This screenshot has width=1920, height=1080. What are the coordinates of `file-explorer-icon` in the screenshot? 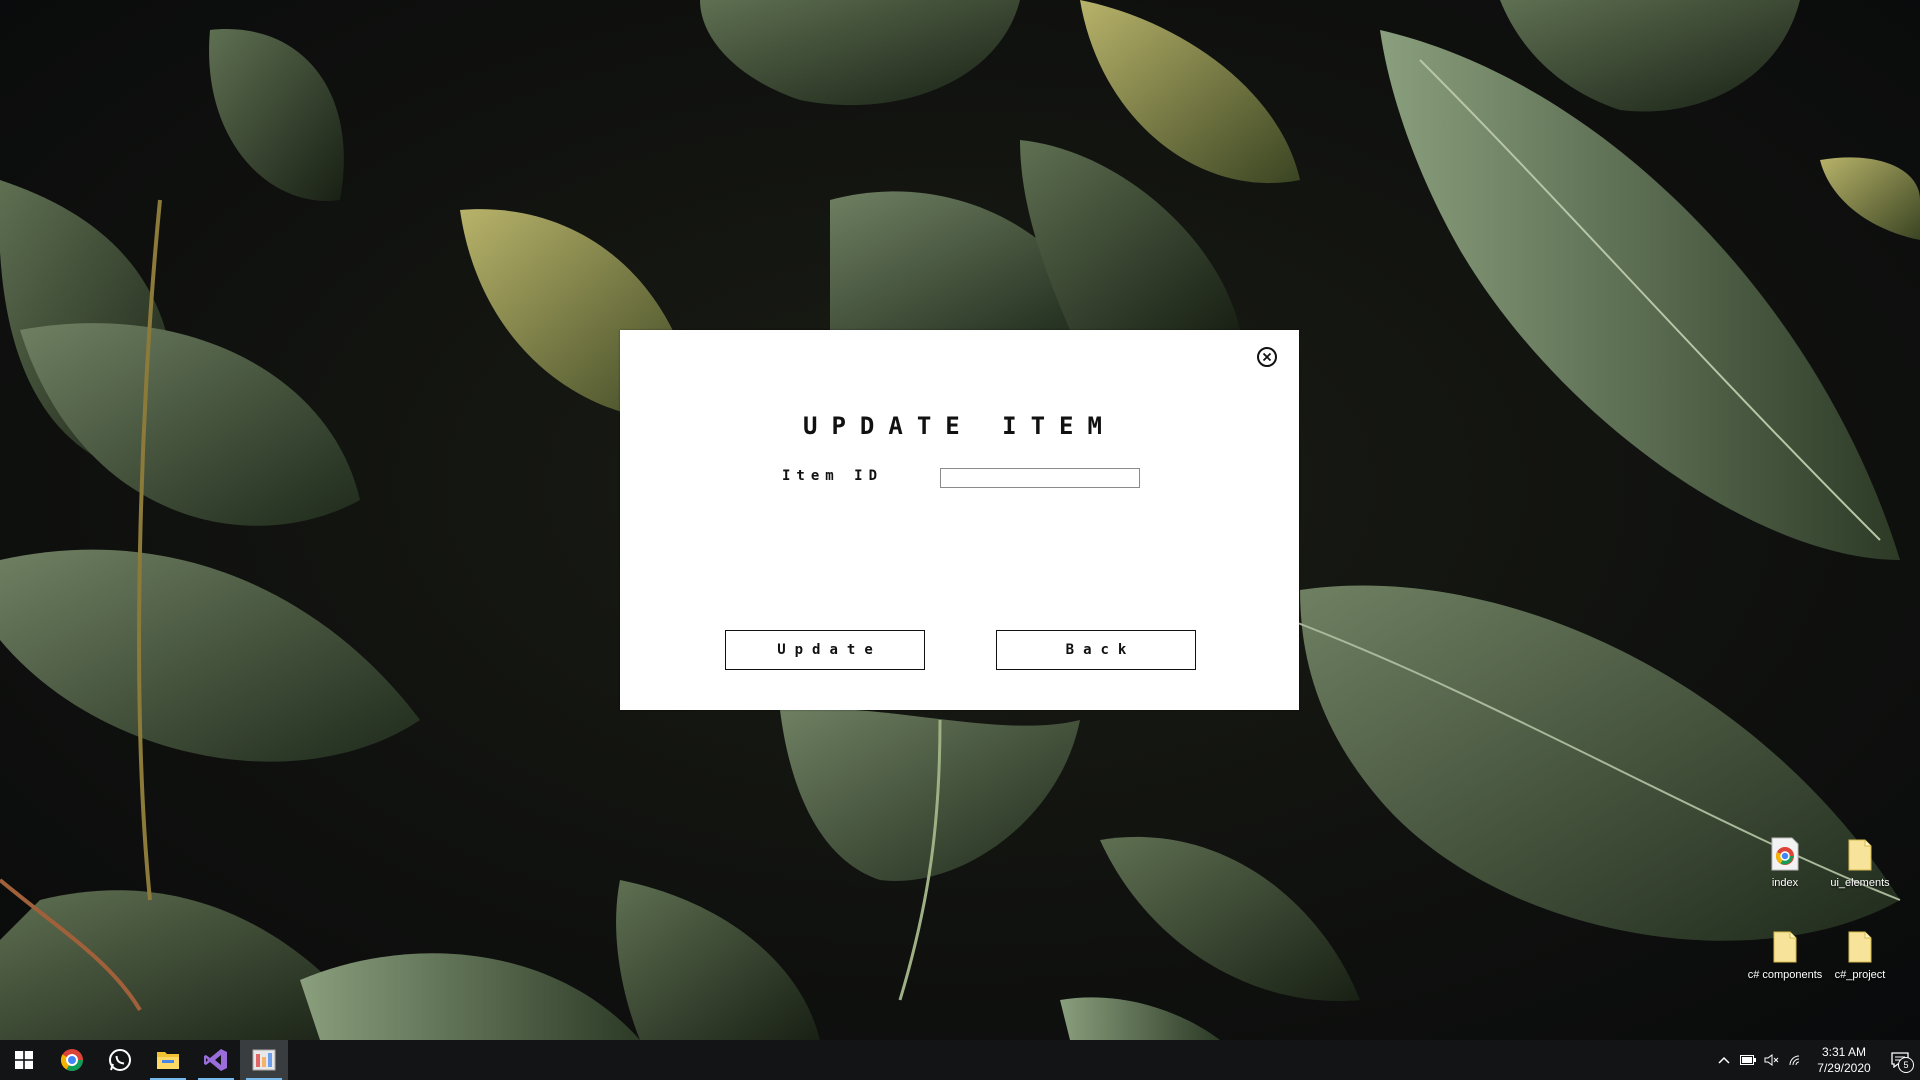 It's located at (168, 1060).